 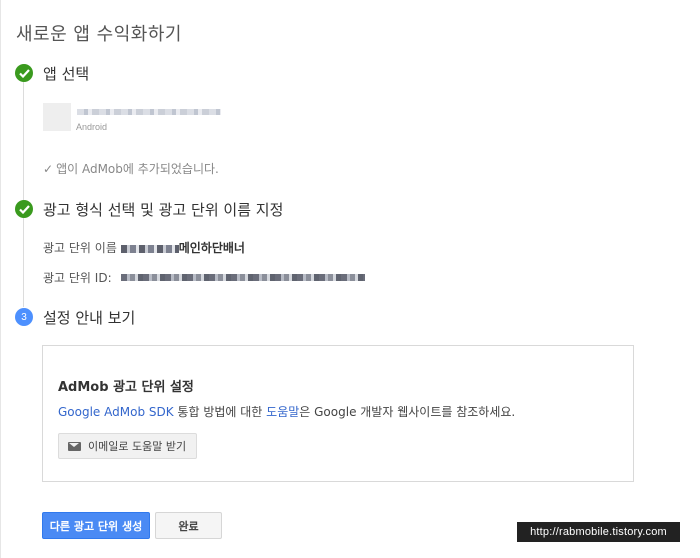 What do you see at coordinates (116, 412) in the screenshot?
I see `sdk-link: Google AdMob SDK` at bounding box center [116, 412].